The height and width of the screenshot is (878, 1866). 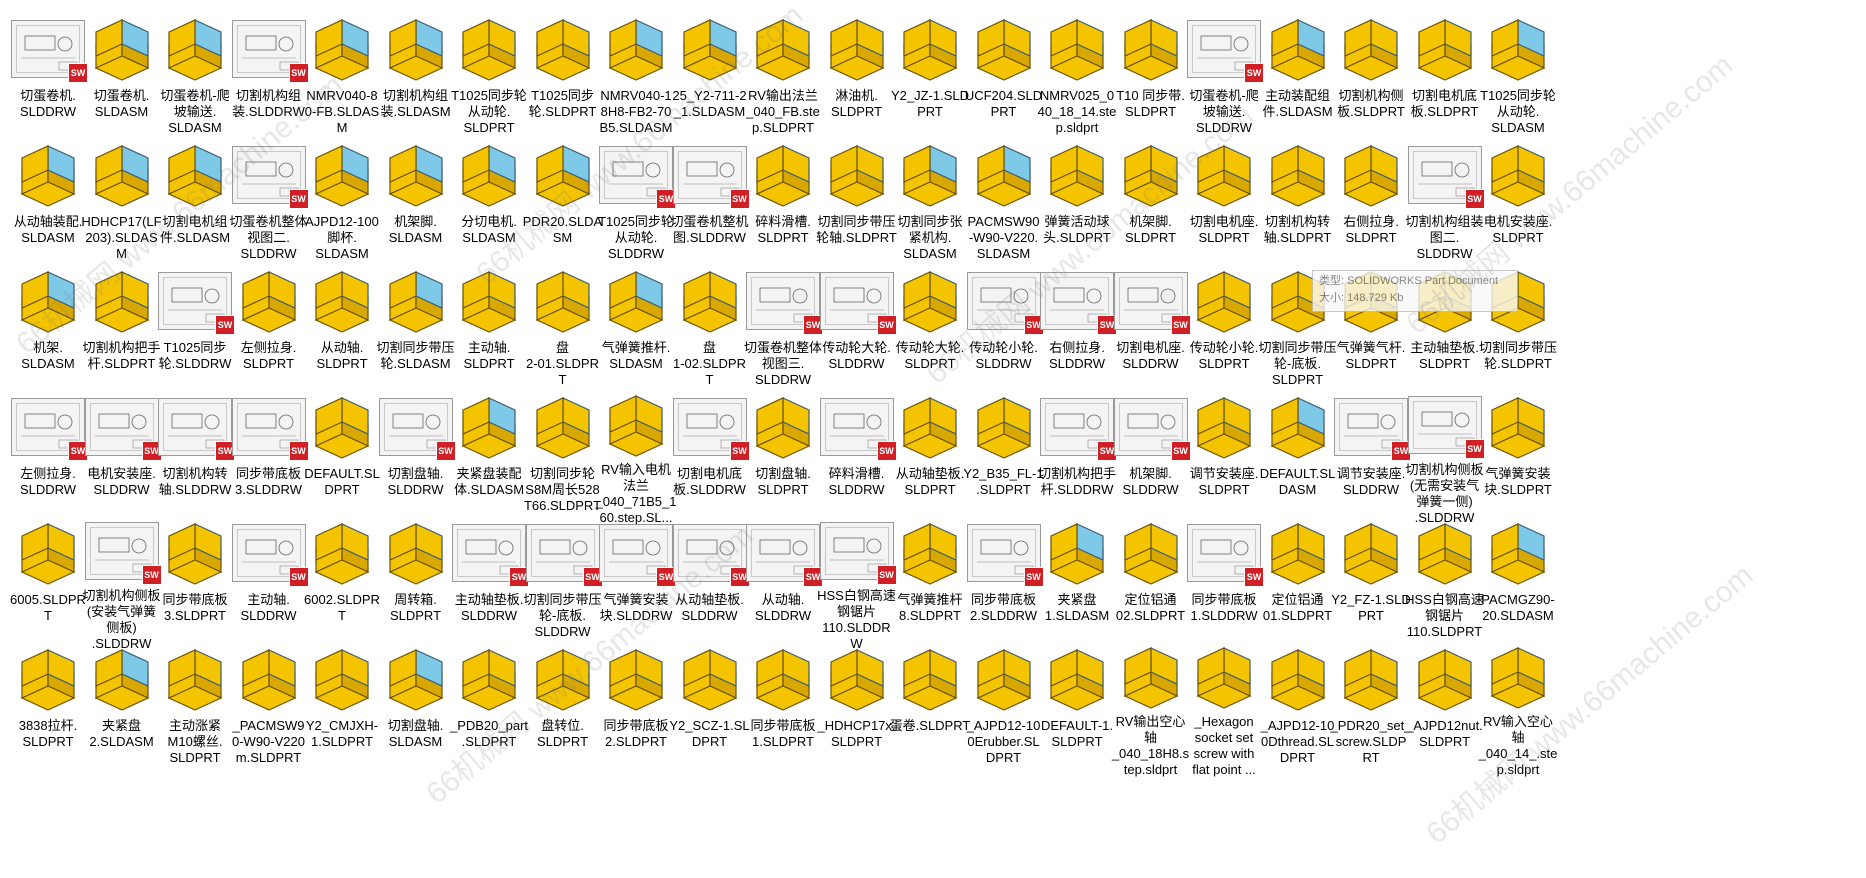 I want to click on file-name: 右侧拉身. SLDPRT, so click(x=1371, y=229).